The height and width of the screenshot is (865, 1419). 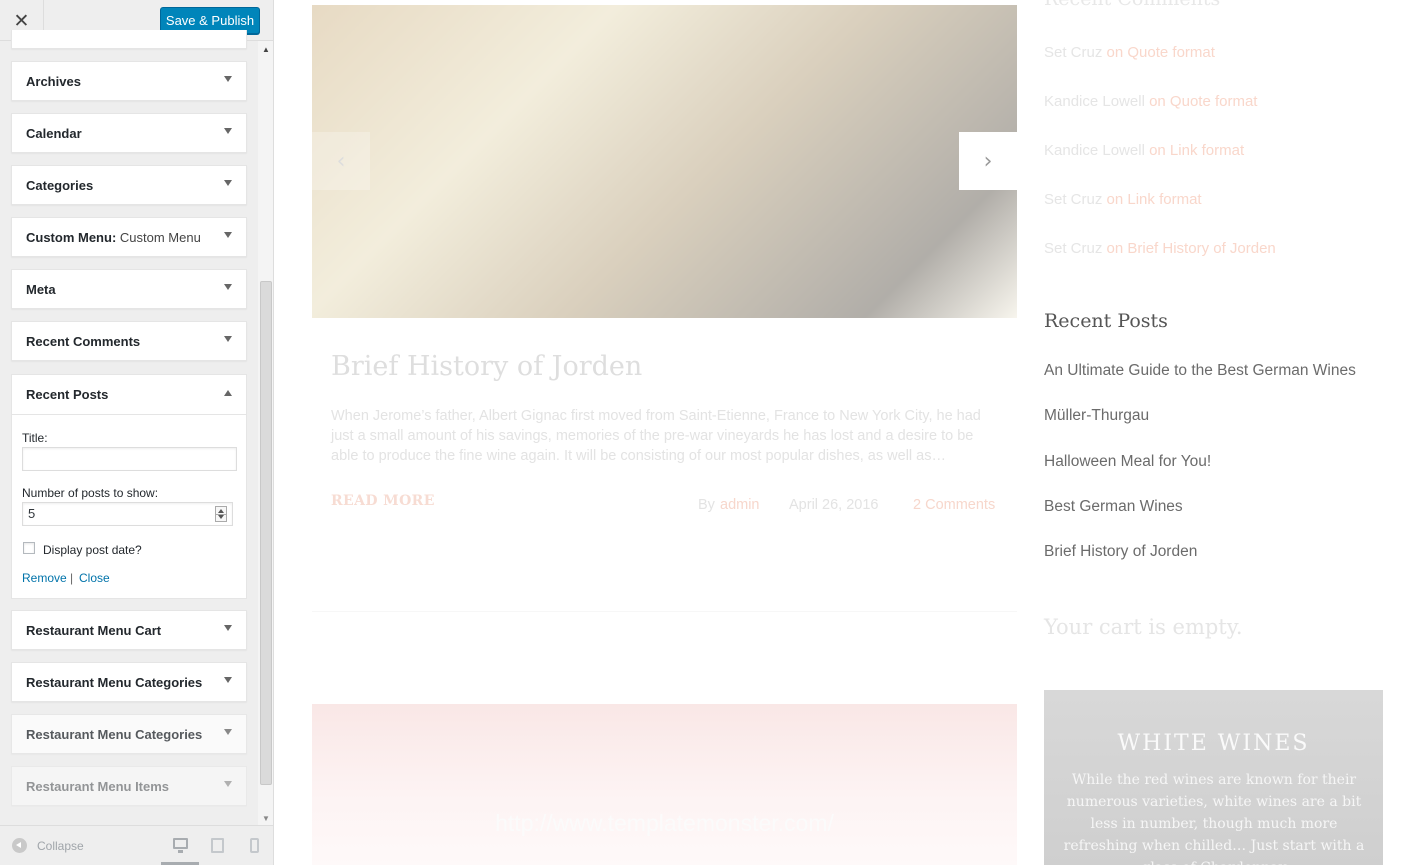 I want to click on widget-title: Categories, so click(x=60, y=185).